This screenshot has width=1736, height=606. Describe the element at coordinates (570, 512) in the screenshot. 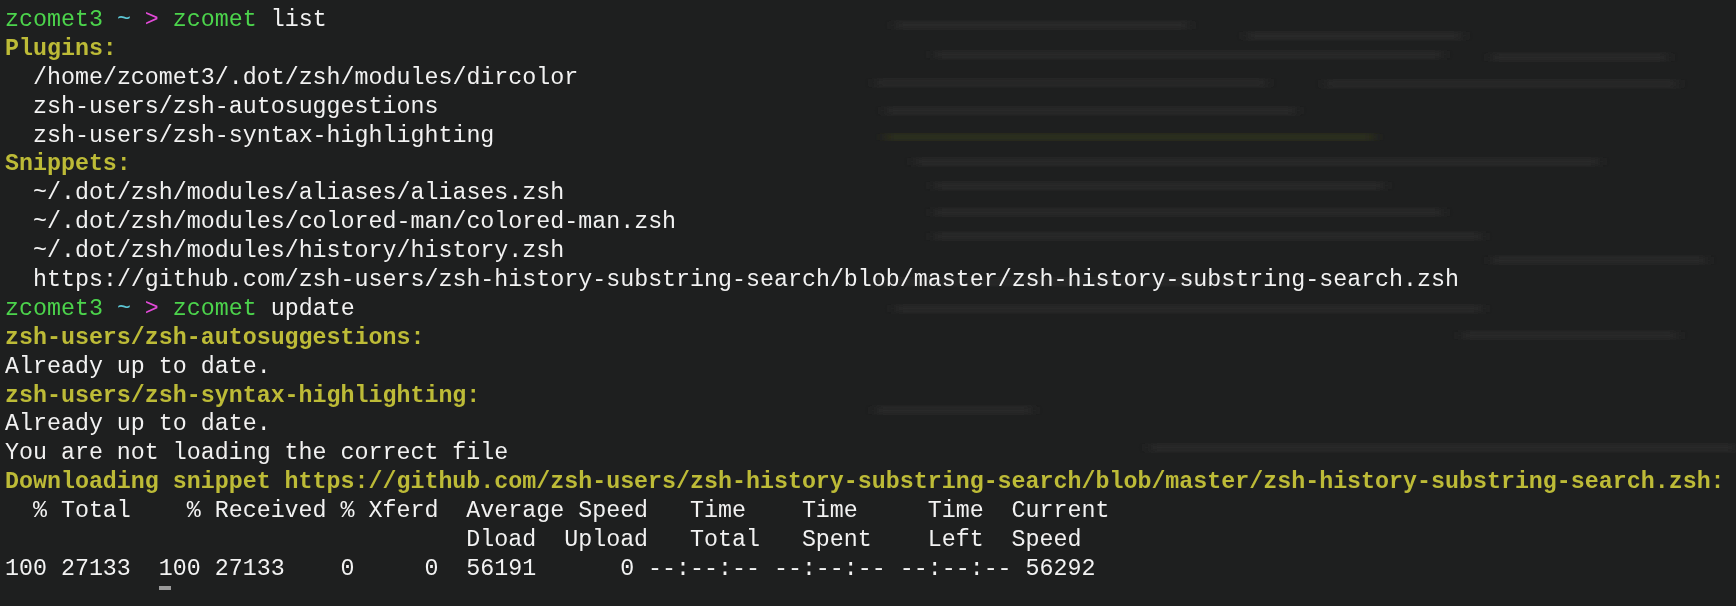

I see `output-line: % Total % Received % Xferd Average Speed Time Time Time Current` at that location.